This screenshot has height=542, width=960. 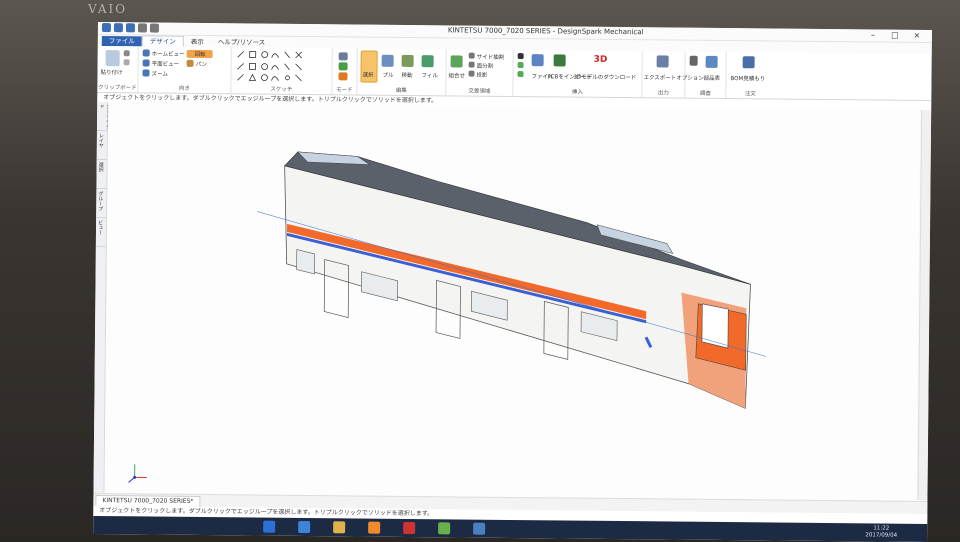 I want to click on plane-icon, so click(x=521, y=56).